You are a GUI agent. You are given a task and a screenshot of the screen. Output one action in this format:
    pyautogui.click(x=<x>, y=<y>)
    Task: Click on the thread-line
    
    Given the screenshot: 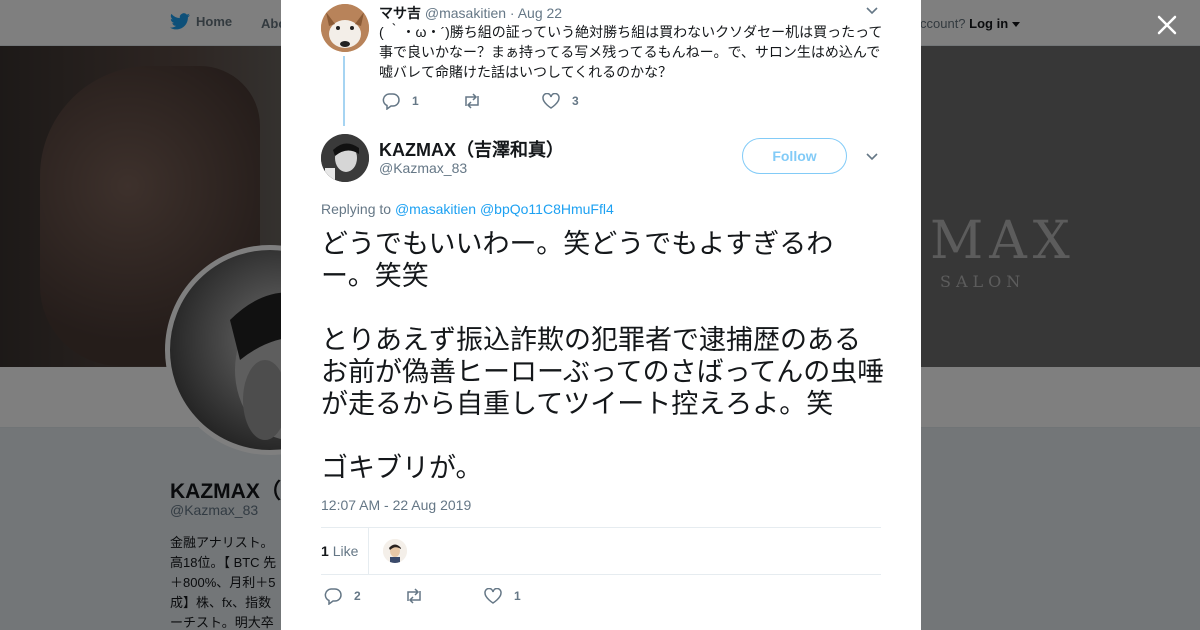 What is the action you would take?
    pyautogui.click(x=344, y=91)
    